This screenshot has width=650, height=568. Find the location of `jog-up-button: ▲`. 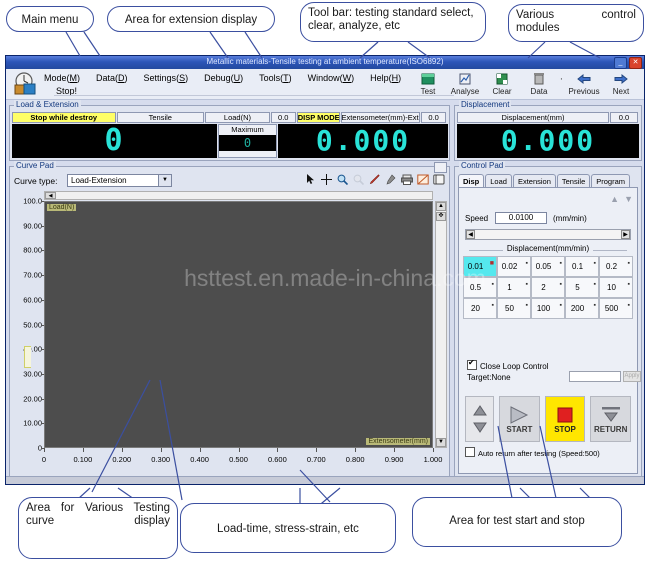

jog-up-button: ▲ is located at coordinates (614, 199).